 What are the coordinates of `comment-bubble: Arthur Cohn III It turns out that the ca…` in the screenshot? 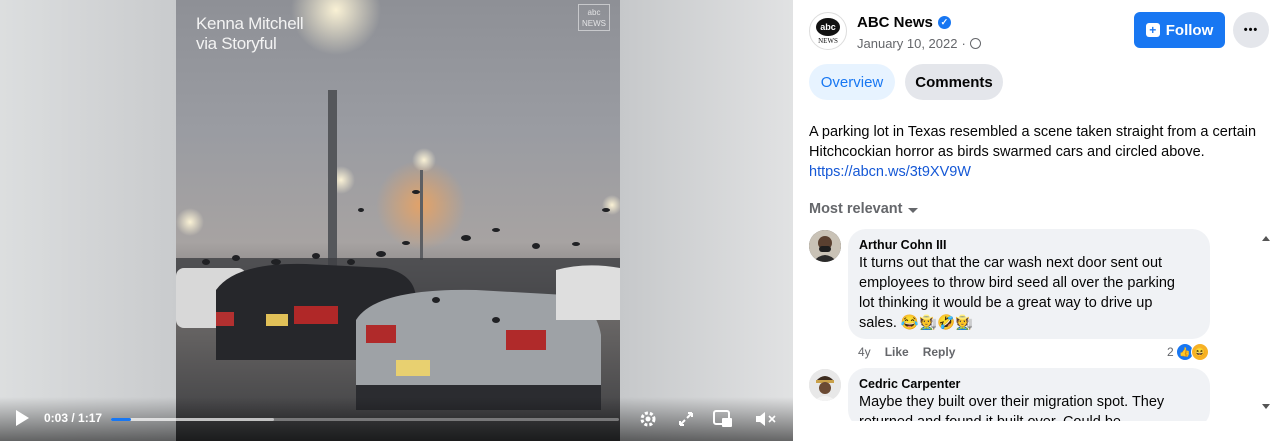 It's located at (1029, 284).